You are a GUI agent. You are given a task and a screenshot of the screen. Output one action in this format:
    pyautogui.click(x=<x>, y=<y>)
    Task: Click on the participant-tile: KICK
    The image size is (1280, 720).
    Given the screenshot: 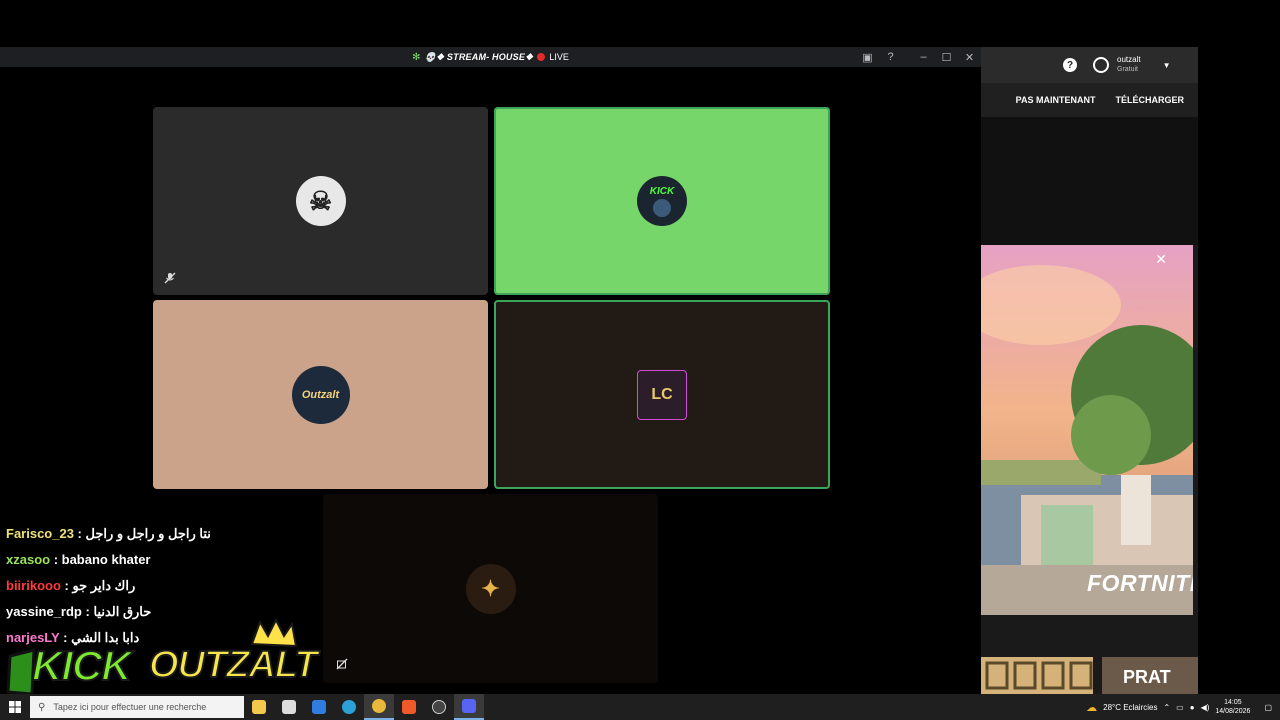 What is the action you would take?
    pyautogui.click(x=662, y=201)
    